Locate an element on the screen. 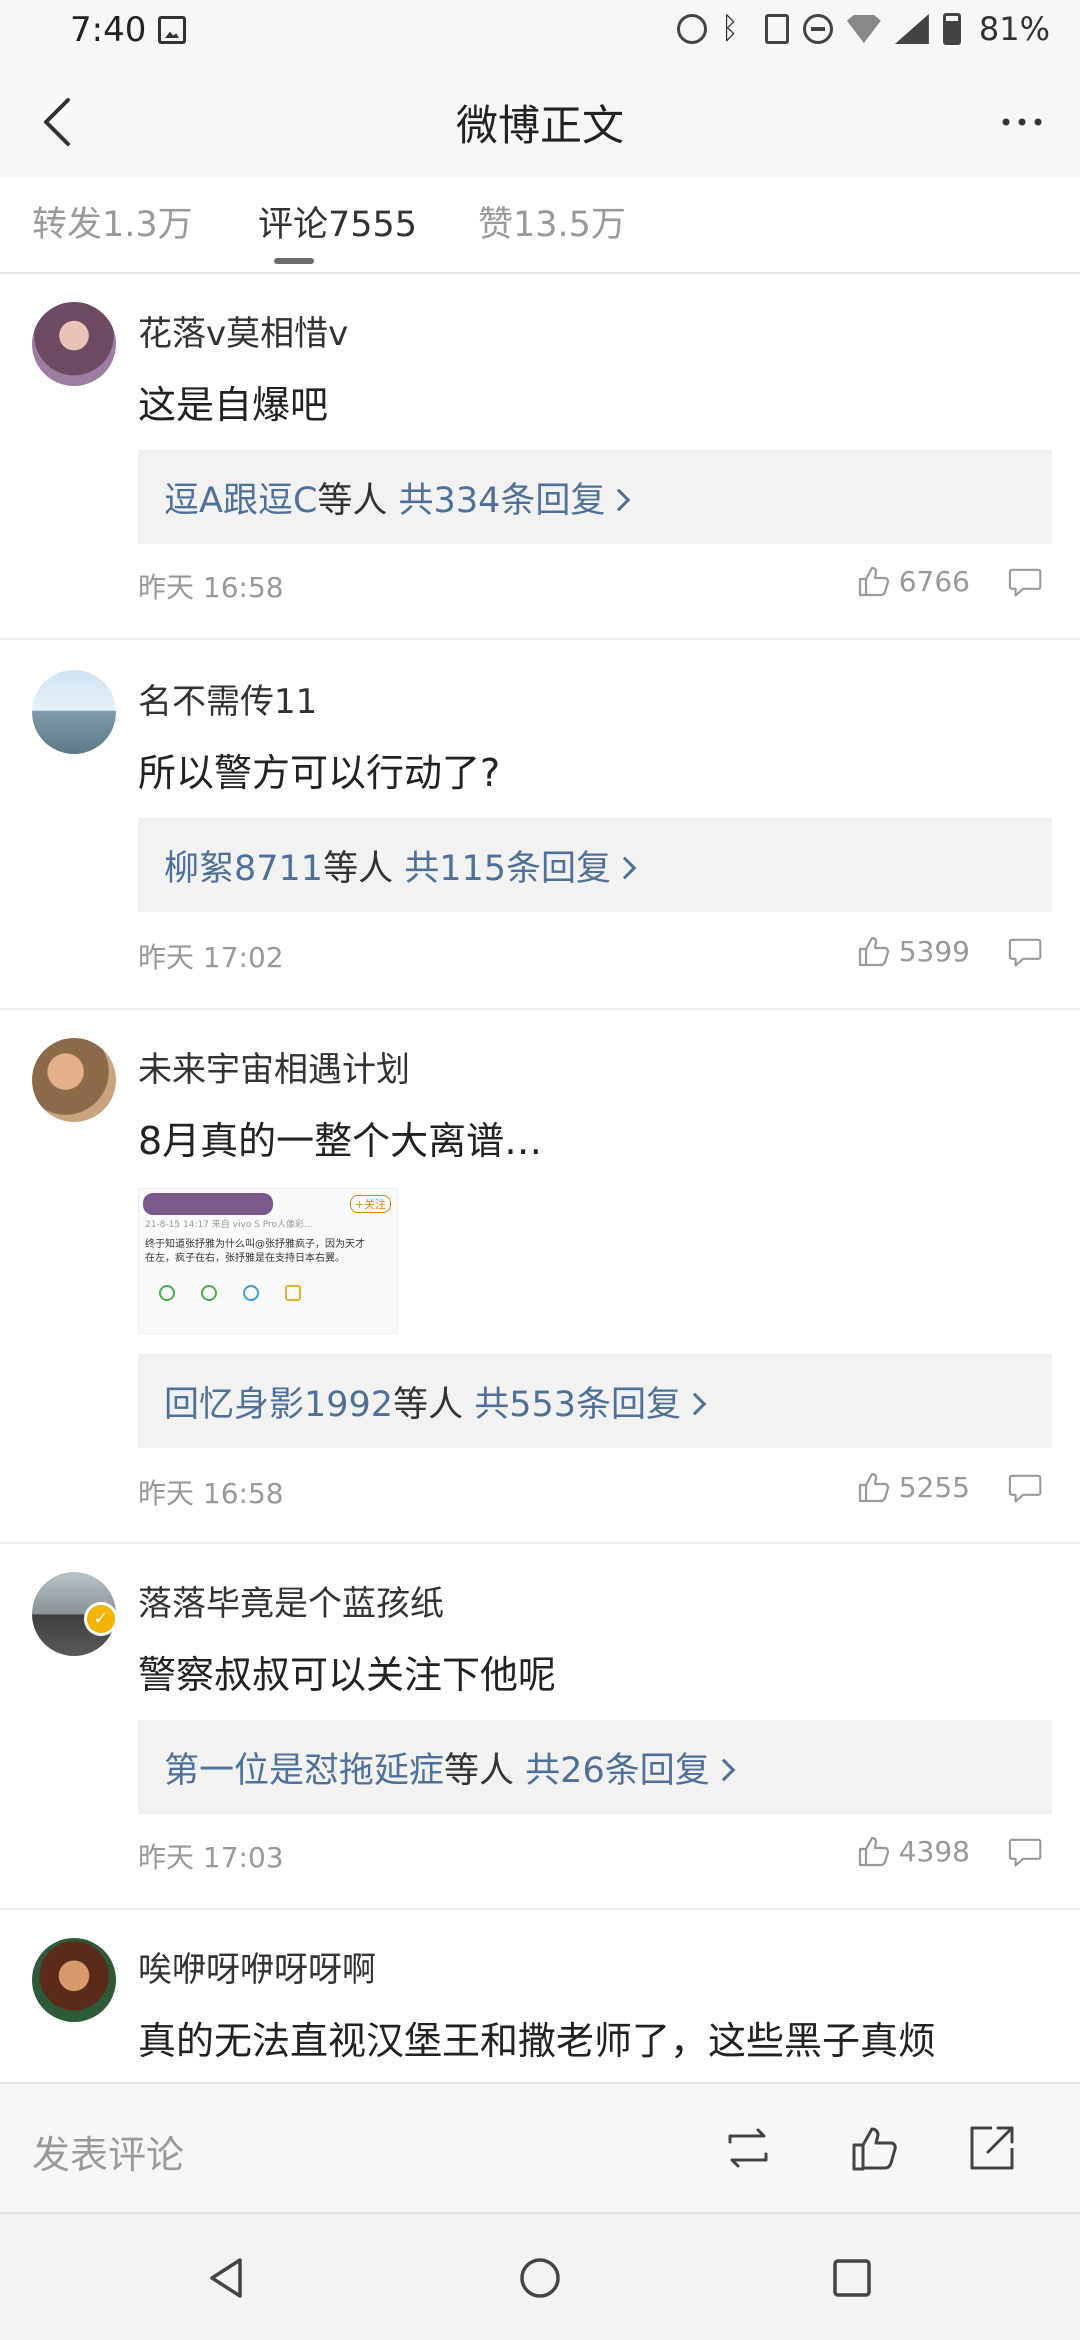 The width and height of the screenshot is (1080, 2340). system-nav-bar is located at coordinates (540, 2276).